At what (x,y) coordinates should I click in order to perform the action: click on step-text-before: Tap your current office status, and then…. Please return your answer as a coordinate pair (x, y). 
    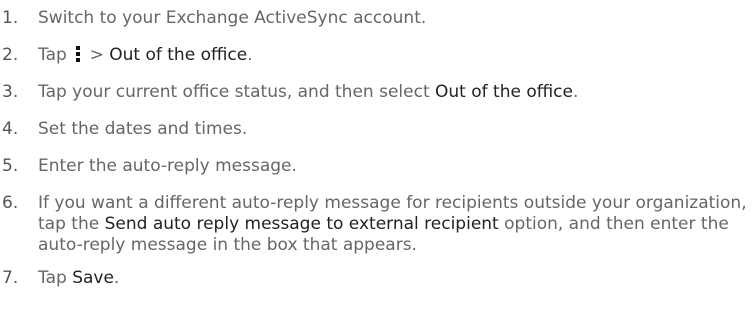
    Looking at the image, I should click on (237, 92).